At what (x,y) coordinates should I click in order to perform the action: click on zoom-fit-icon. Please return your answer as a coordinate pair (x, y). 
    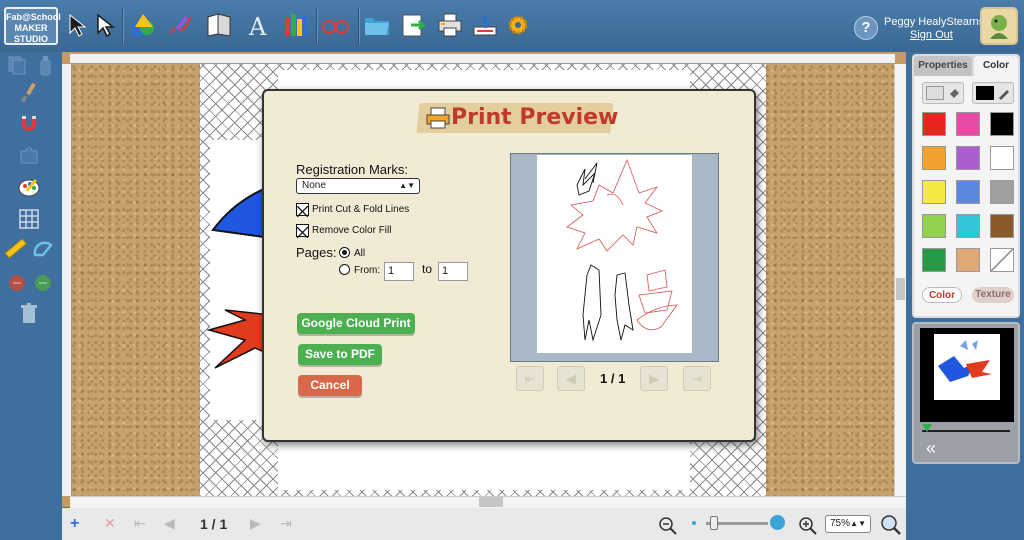
    Looking at the image, I should click on (891, 525).